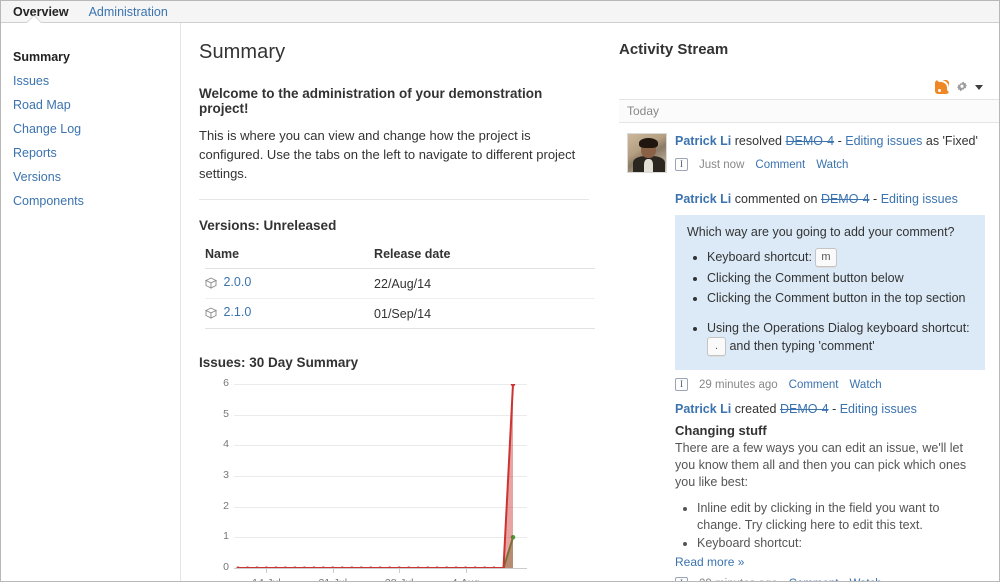 This screenshot has height=582, width=1000. I want to click on chart-plot, so click(376, 476).